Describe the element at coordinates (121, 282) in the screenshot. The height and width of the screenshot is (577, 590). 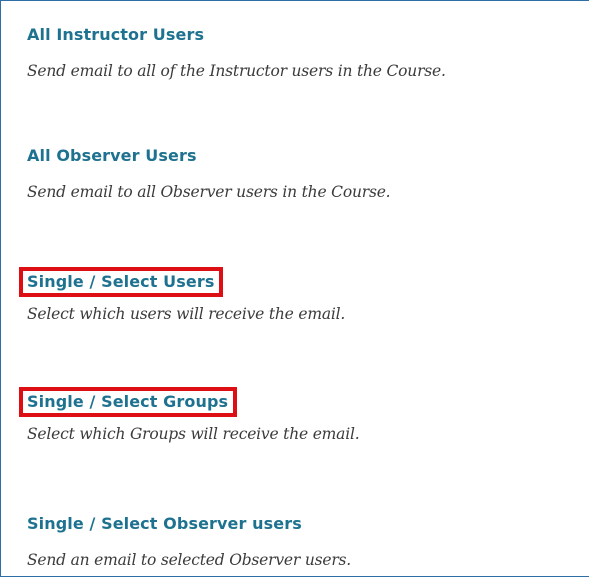
I see `single-select-users-link: Single / Select Users` at that location.